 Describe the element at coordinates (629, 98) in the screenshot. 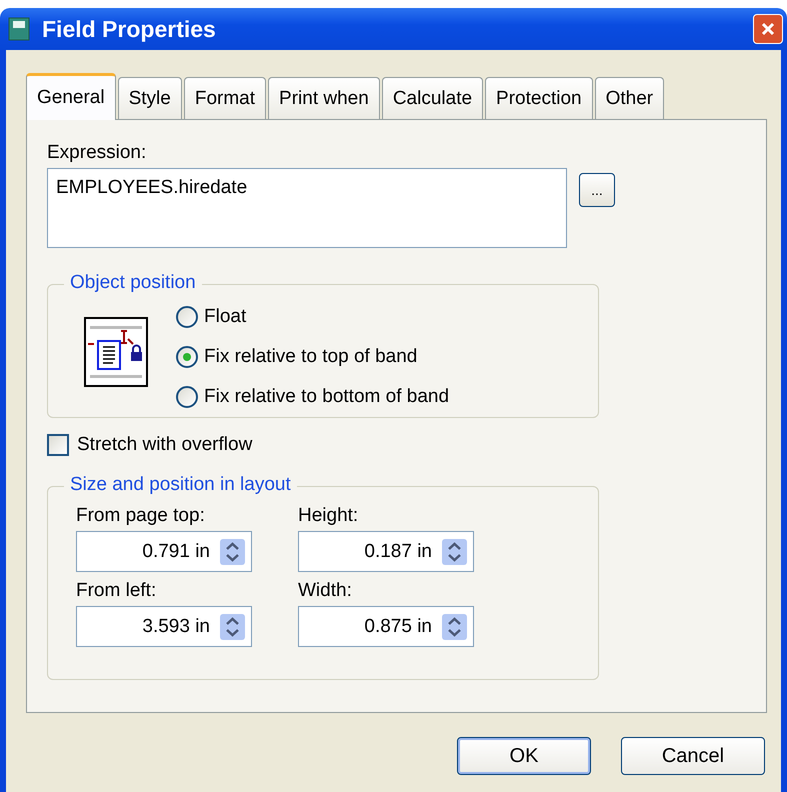

I see `tab: Other` at that location.